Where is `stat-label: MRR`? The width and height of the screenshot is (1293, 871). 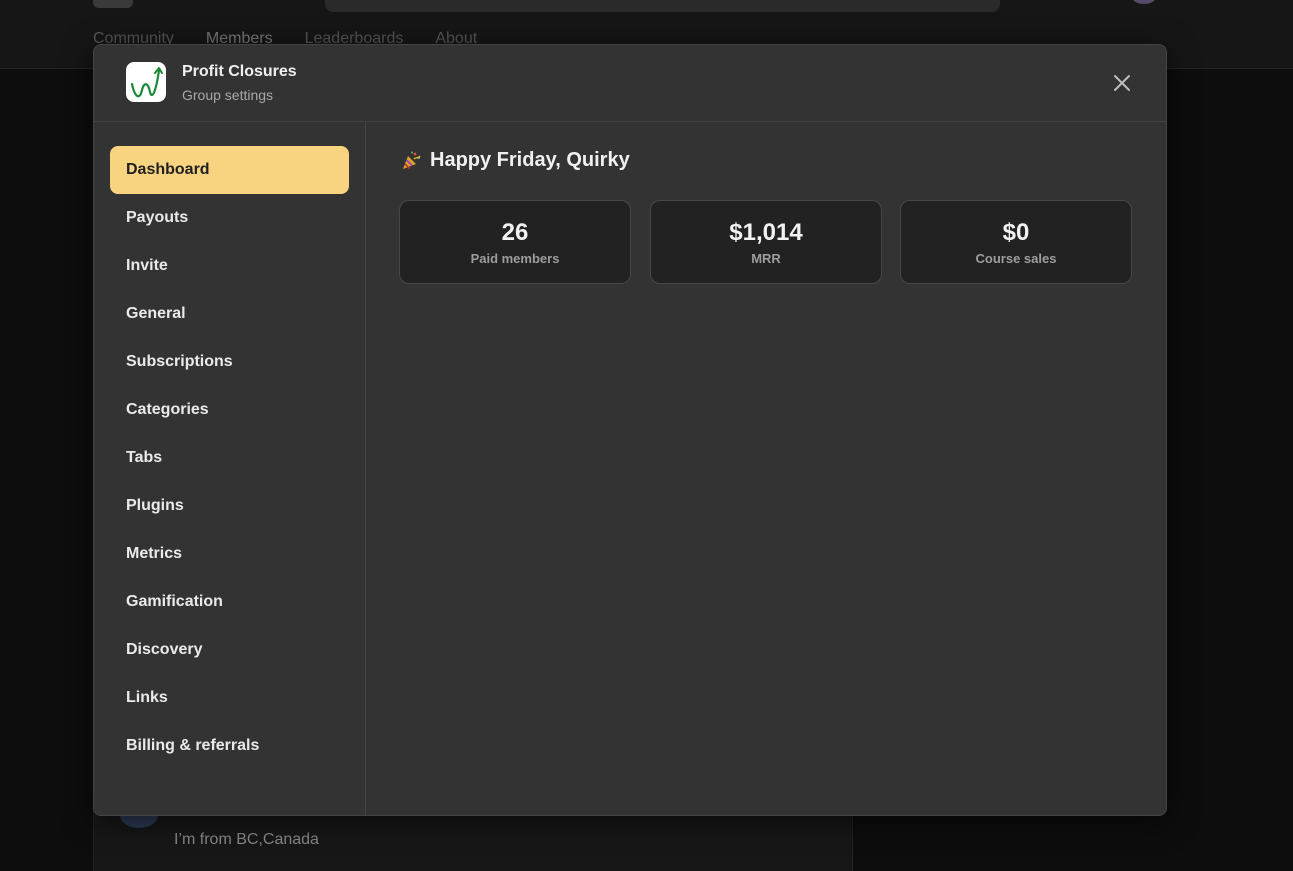
stat-label: MRR is located at coordinates (766, 258).